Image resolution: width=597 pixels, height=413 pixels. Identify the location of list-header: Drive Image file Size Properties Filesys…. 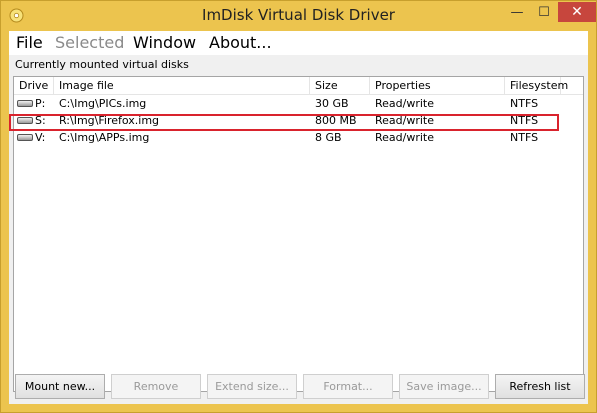
(298, 86).